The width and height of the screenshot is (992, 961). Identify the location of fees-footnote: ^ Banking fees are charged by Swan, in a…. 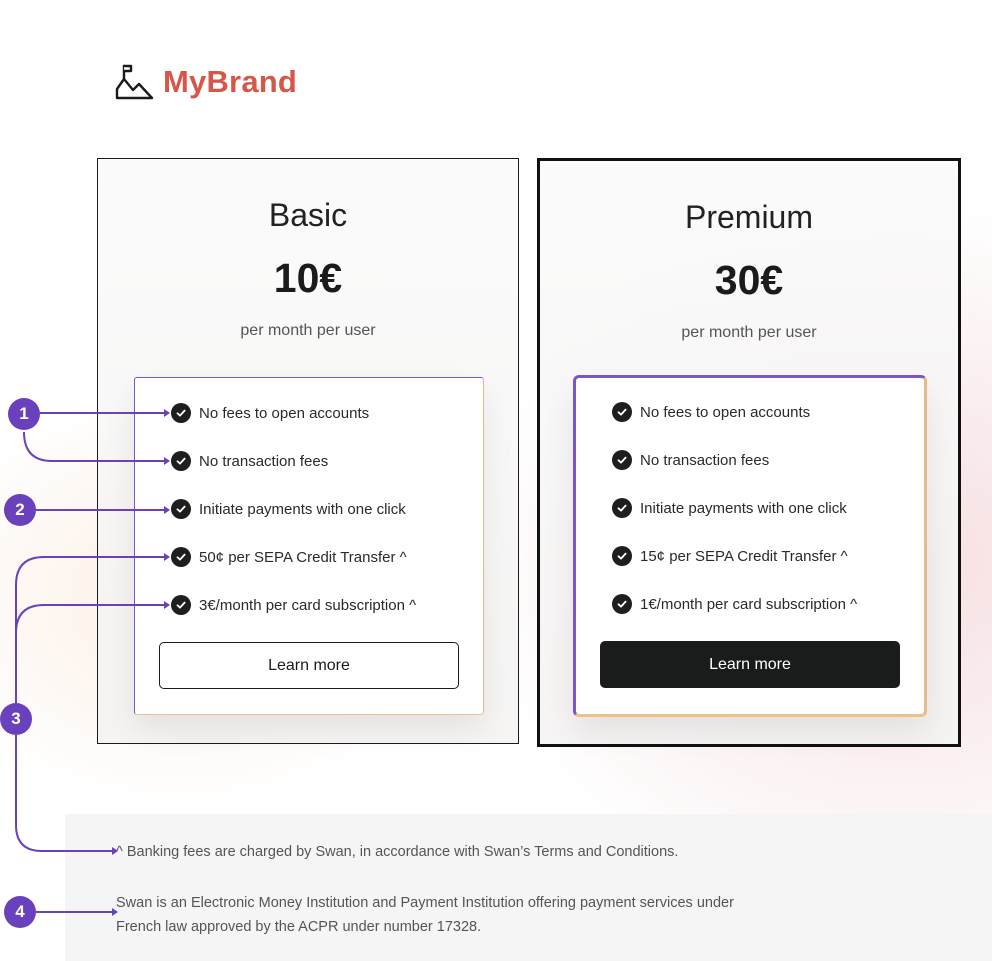
(397, 852).